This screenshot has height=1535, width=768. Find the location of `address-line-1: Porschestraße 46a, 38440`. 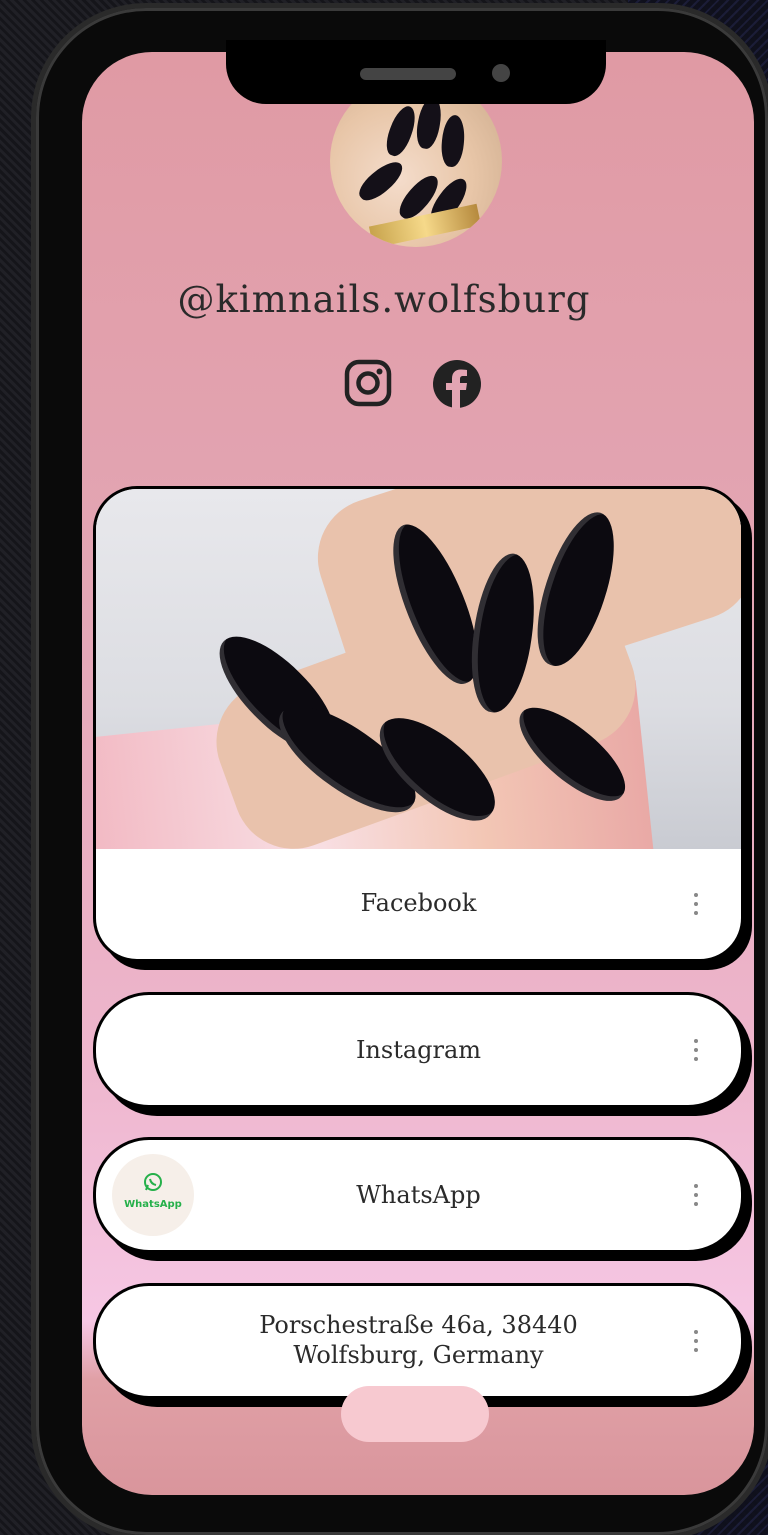

address-line-1: Porschestraße 46a, 38440 is located at coordinates (418, 1325).